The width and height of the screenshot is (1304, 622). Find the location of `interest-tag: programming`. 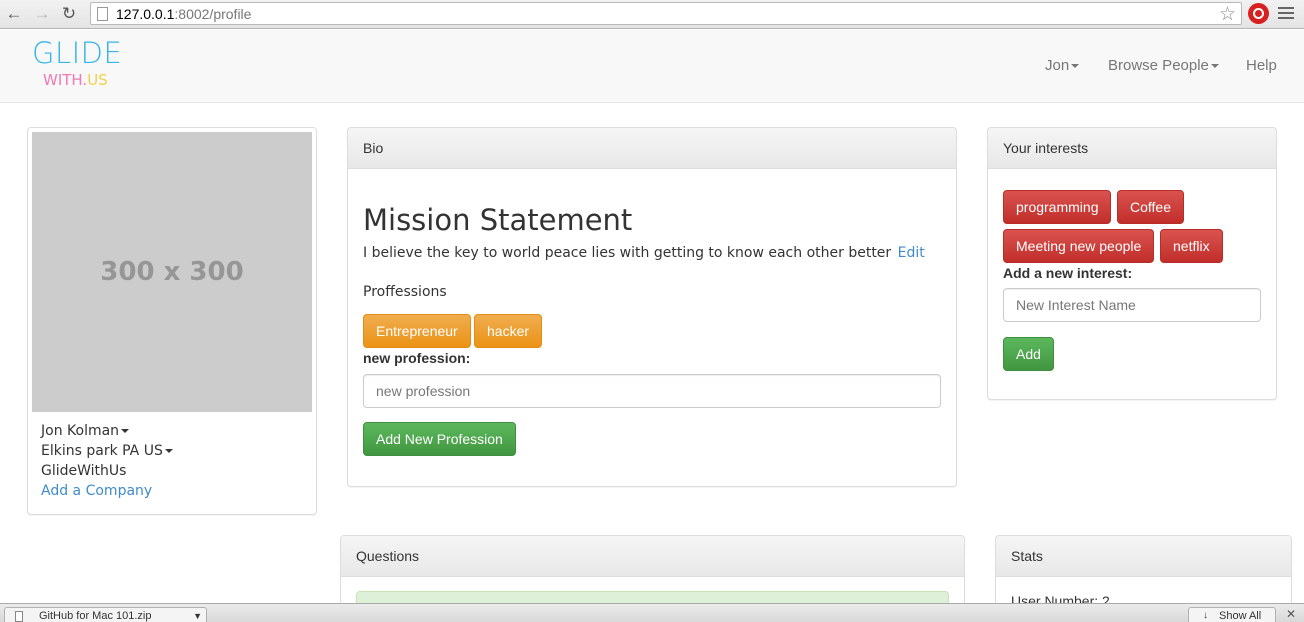

interest-tag: programming is located at coordinates (1057, 207).